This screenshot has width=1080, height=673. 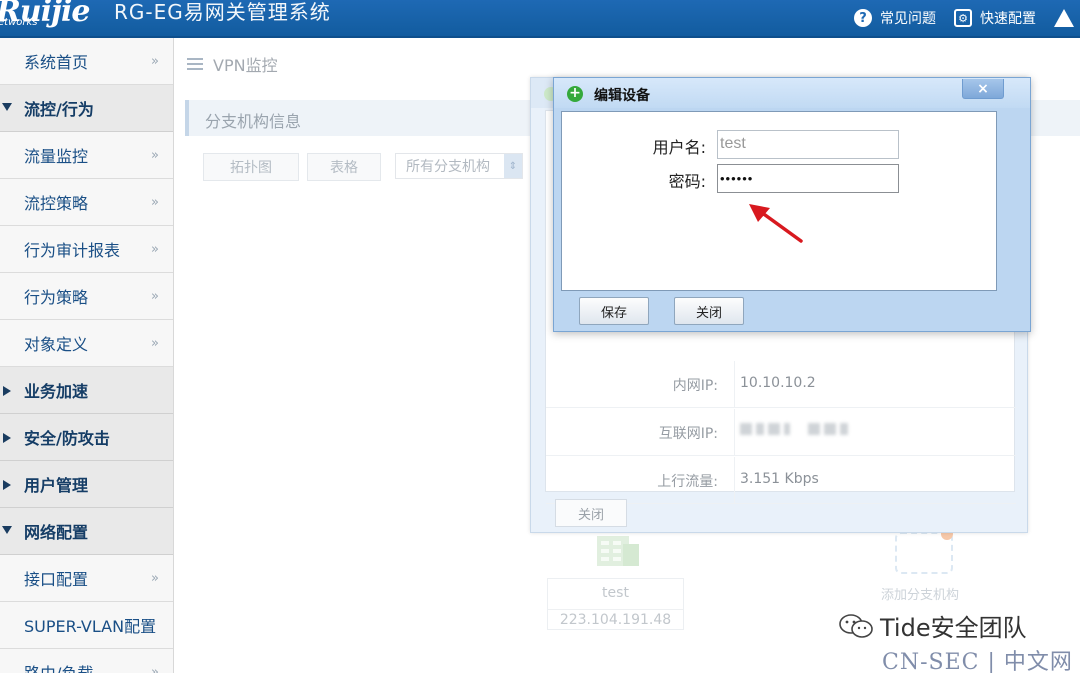 What do you see at coordinates (58, 666) in the screenshot?
I see `sidebar-item-label: 路由/负载` at bounding box center [58, 666].